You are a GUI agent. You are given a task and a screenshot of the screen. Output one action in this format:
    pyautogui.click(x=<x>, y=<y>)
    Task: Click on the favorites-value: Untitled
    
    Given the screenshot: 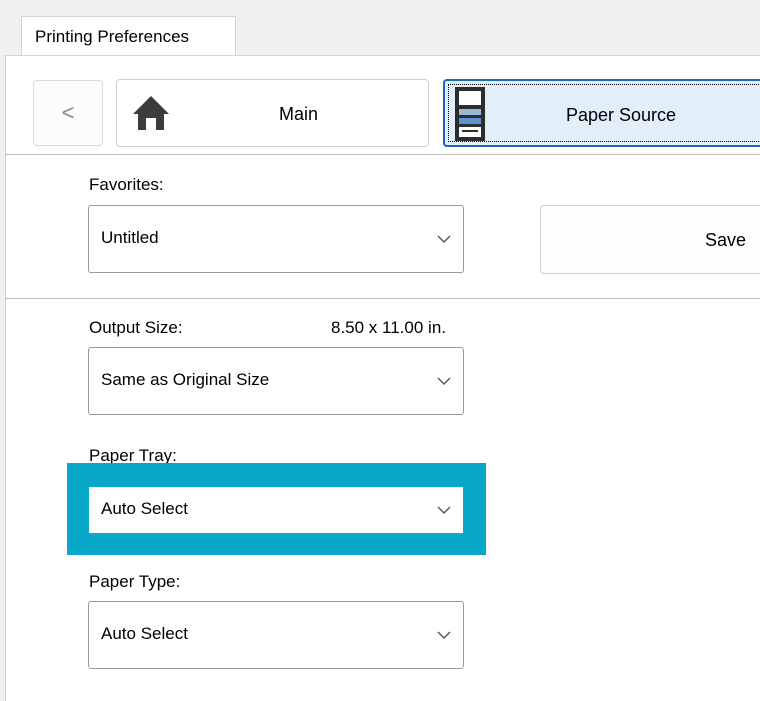 What is the action you would take?
    pyautogui.click(x=130, y=237)
    